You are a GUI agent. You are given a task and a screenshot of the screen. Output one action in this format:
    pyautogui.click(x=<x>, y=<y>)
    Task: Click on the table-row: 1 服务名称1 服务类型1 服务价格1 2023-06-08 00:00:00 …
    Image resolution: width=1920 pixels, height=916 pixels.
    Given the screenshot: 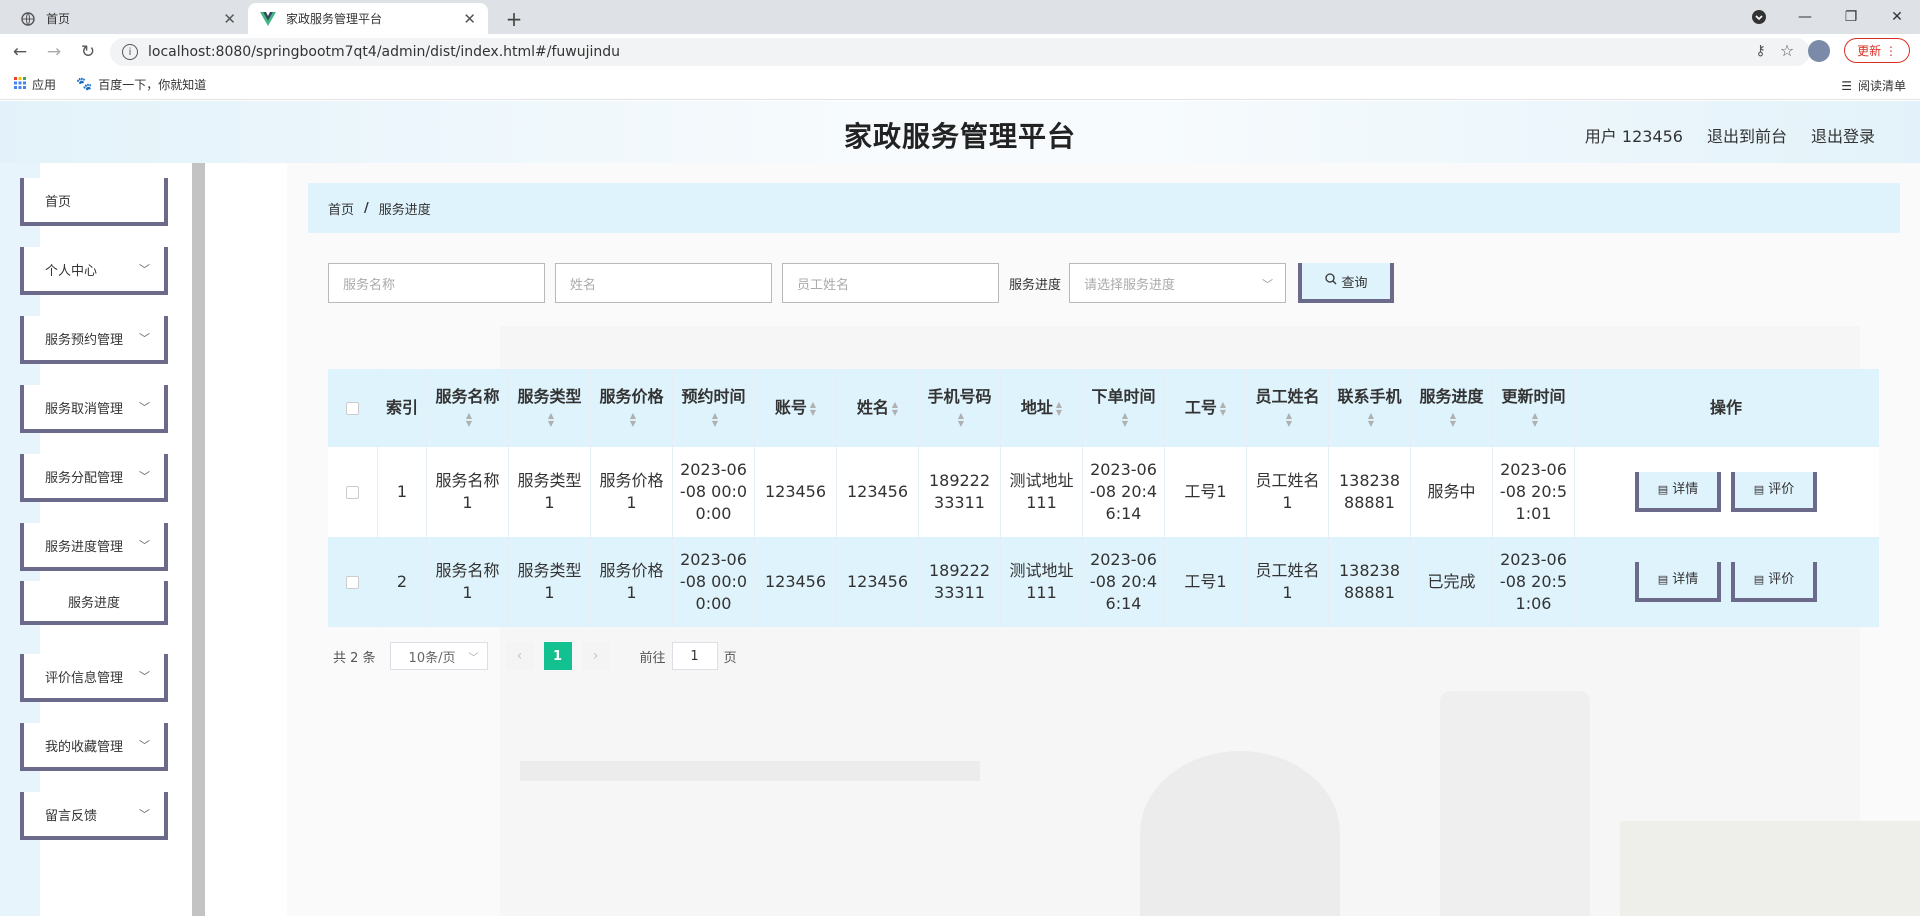 What is the action you would take?
    pyautogui.click(x=1103, y=492)
    